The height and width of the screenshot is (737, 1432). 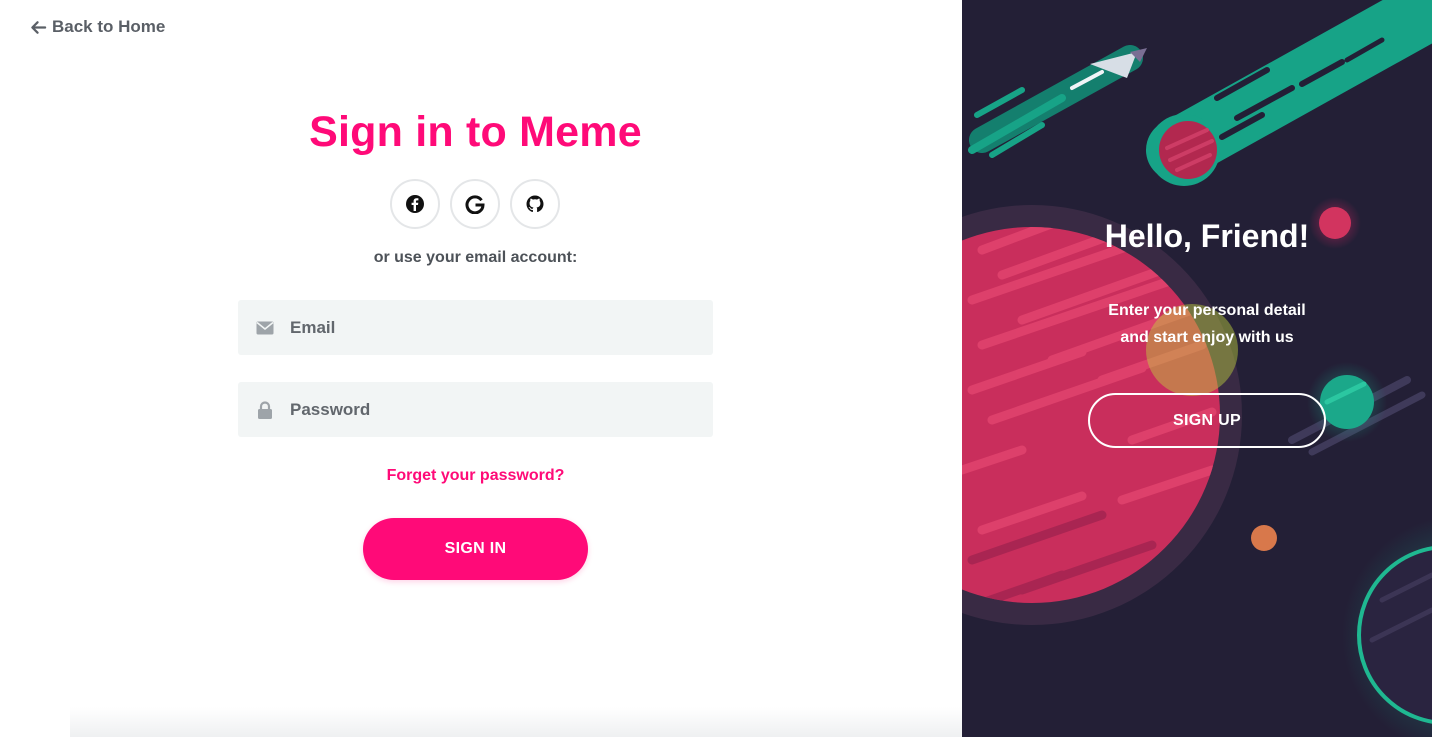 What do you see at coordinates (516, 722) in the screenshot?
I see `bottom-shadow` at bounding box center [516, 722].